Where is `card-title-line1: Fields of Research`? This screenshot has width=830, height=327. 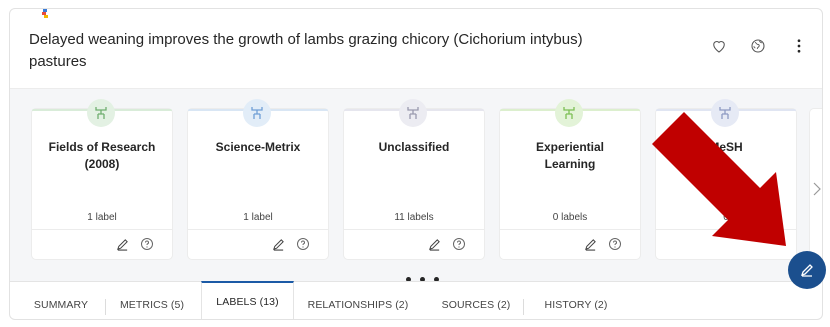
card-title-line1: Fields of Research is located at coordinates (102, 147).